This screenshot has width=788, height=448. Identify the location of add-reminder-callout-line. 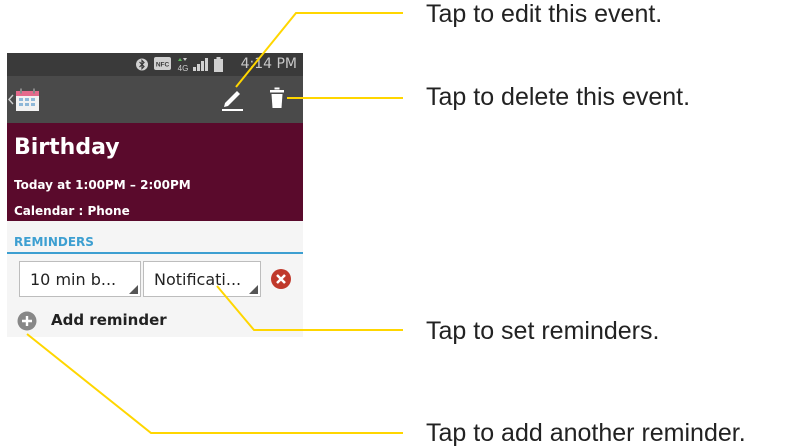
(214, 383).